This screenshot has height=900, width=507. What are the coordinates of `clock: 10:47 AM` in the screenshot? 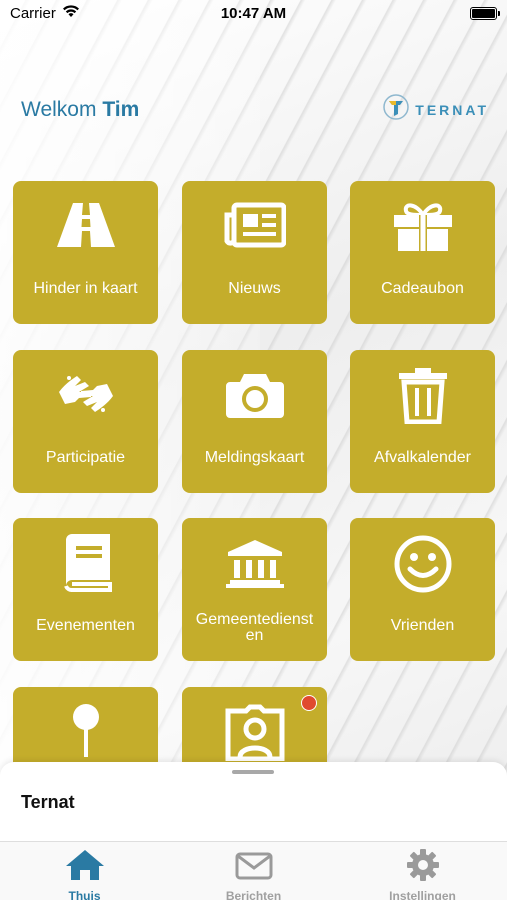 It's located at (253, 13).